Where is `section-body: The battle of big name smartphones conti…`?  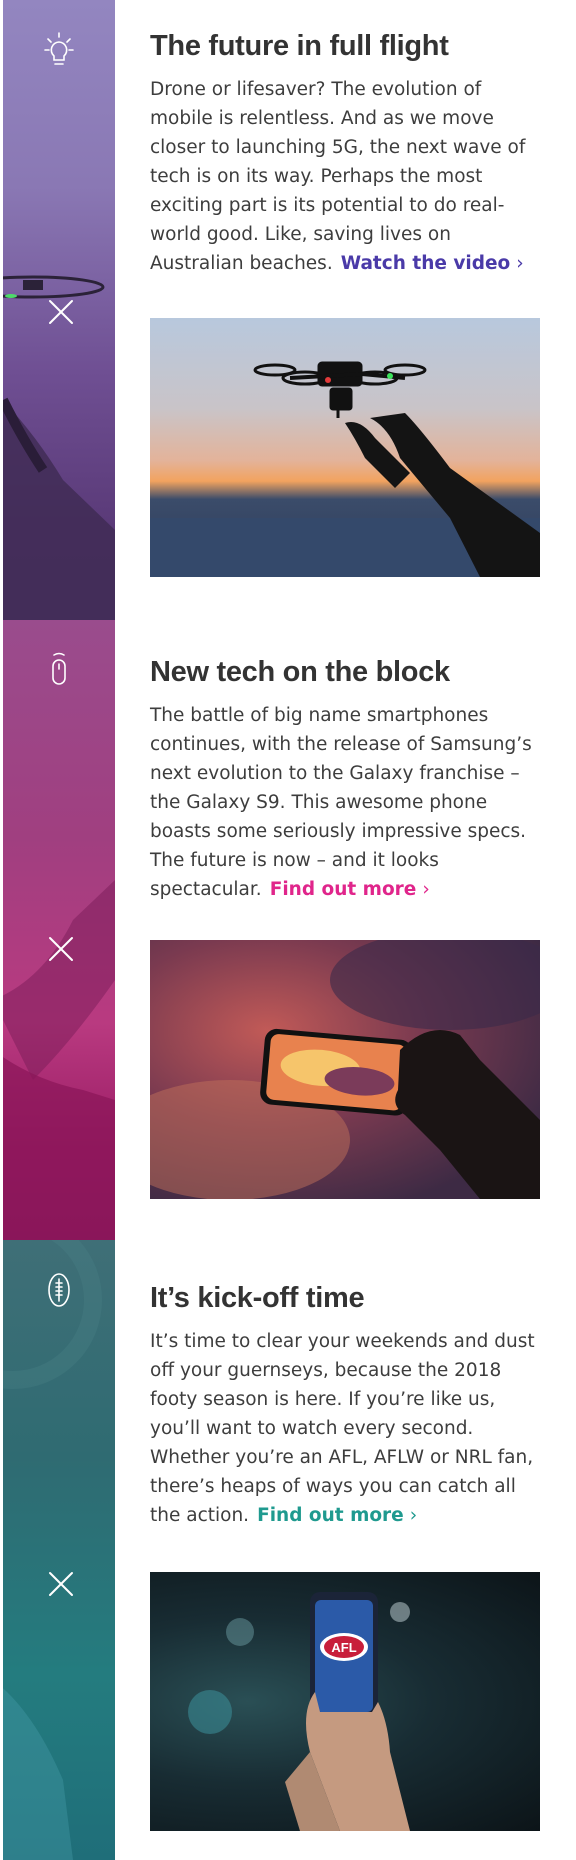
section-body: The battle of big name smartphones conti… is located at coordinates (345, 802).